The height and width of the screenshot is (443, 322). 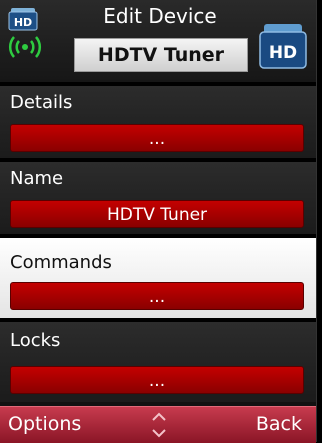 What do you see at coordinates (35, 340) in the screenshot?
I see `locks-label: Locks` at bounding box center [35, 340].